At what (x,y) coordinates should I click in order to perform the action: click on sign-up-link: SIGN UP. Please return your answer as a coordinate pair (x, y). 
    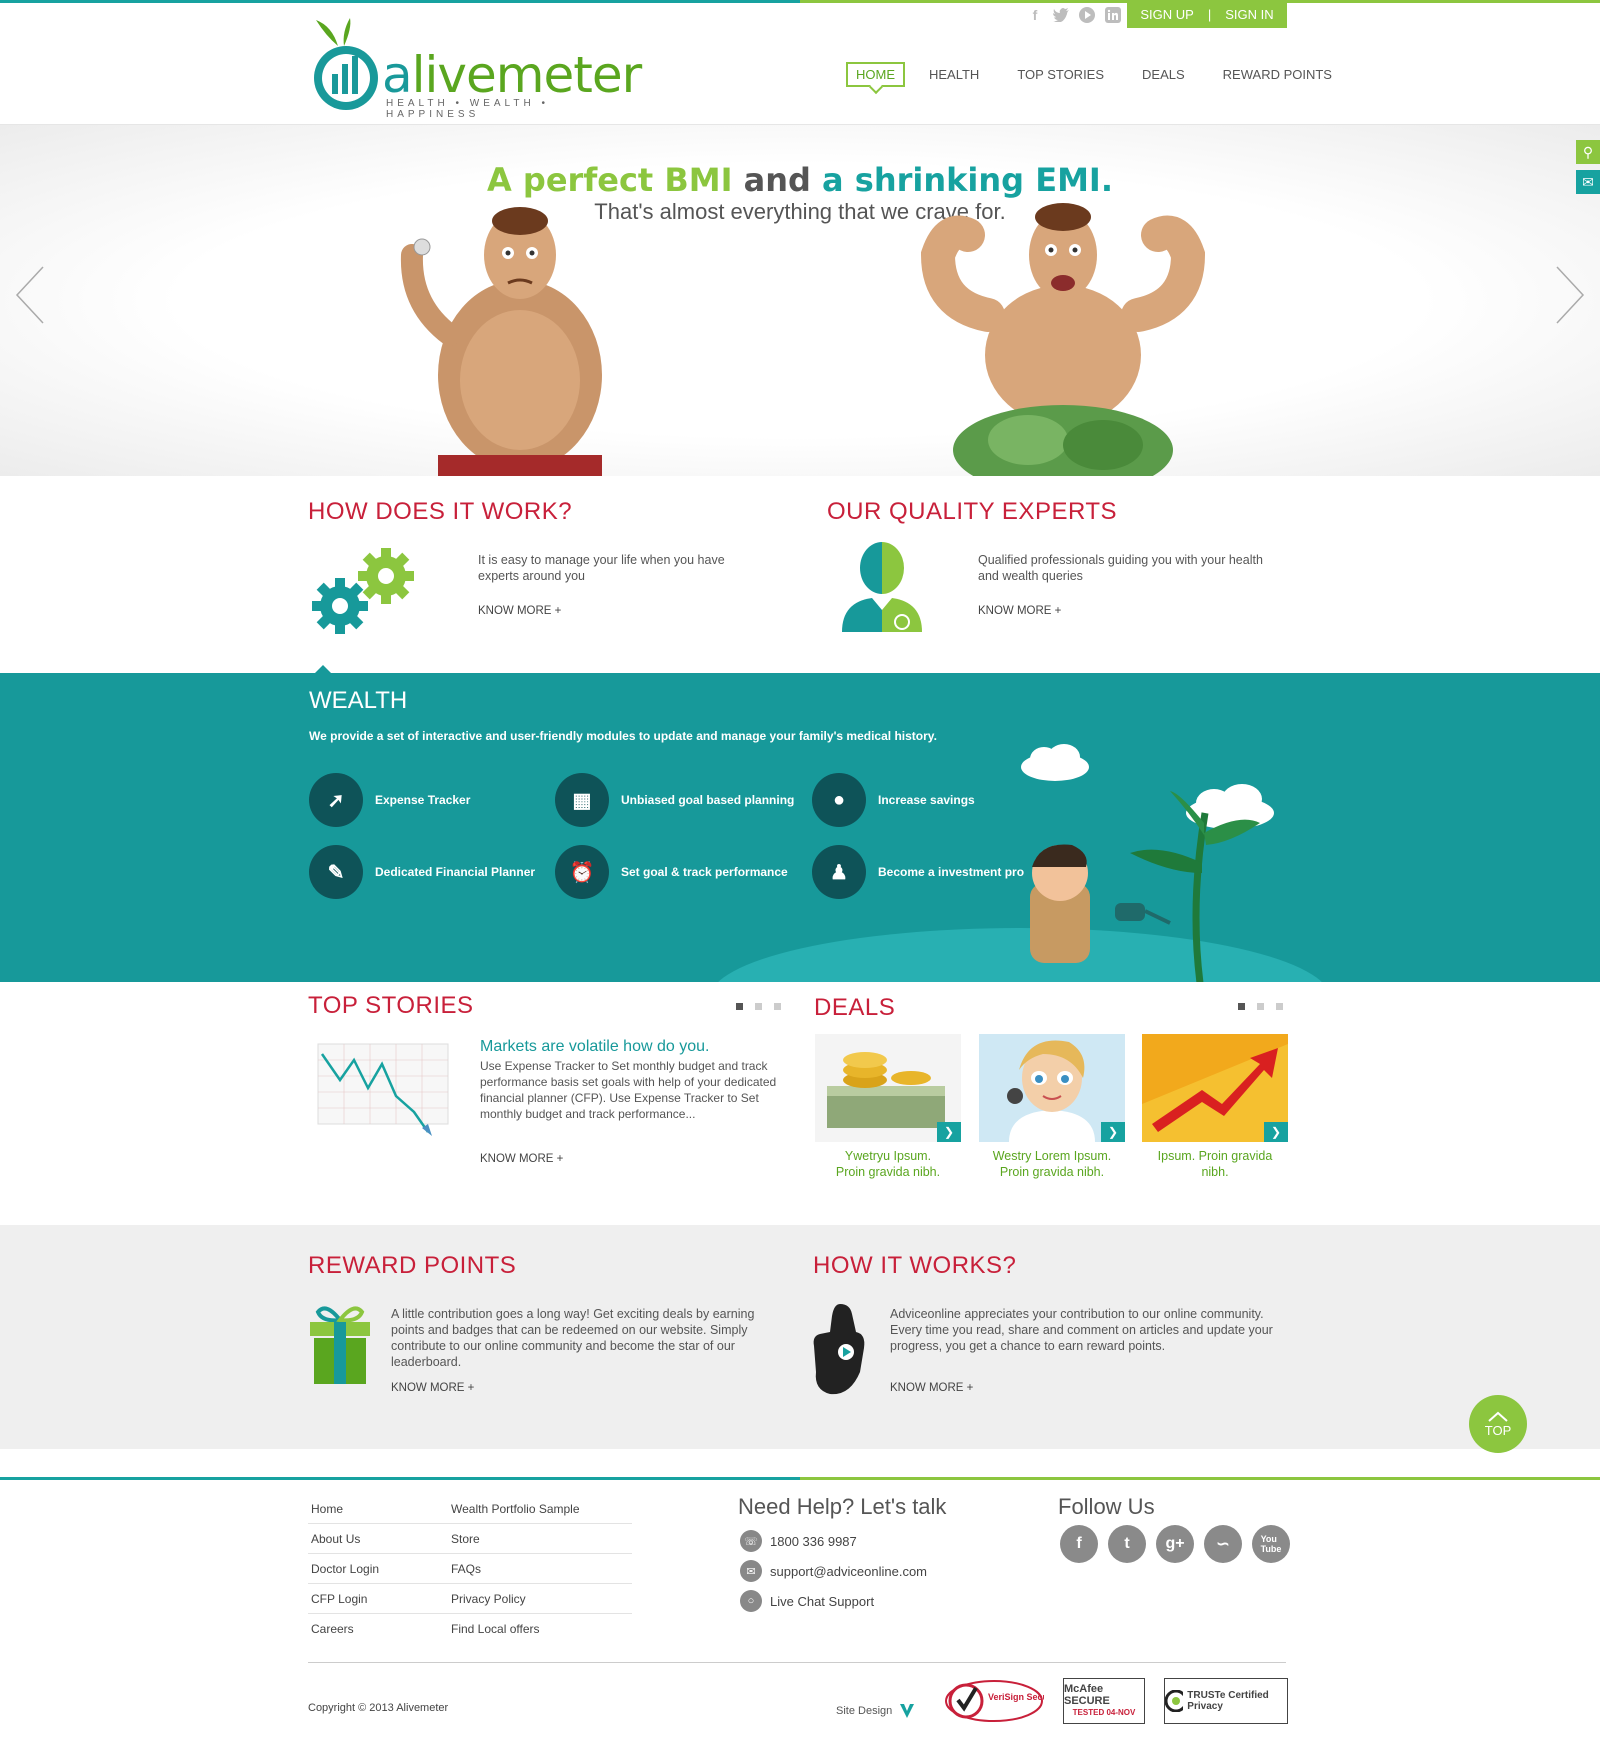
    Looking at the image, I should click on (1166, 14).